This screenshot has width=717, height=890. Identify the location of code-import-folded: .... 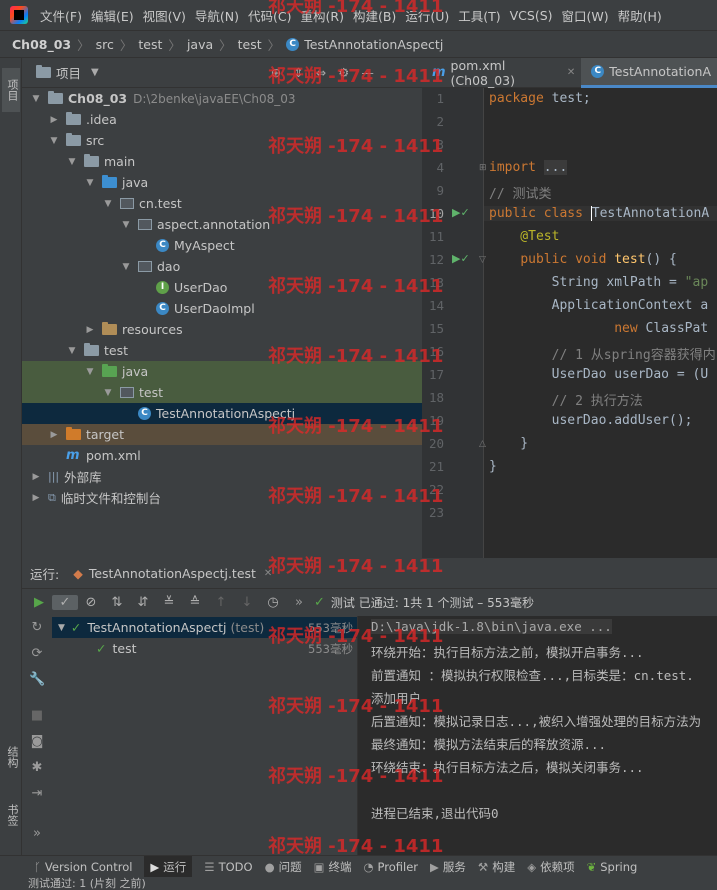
(555, 167).